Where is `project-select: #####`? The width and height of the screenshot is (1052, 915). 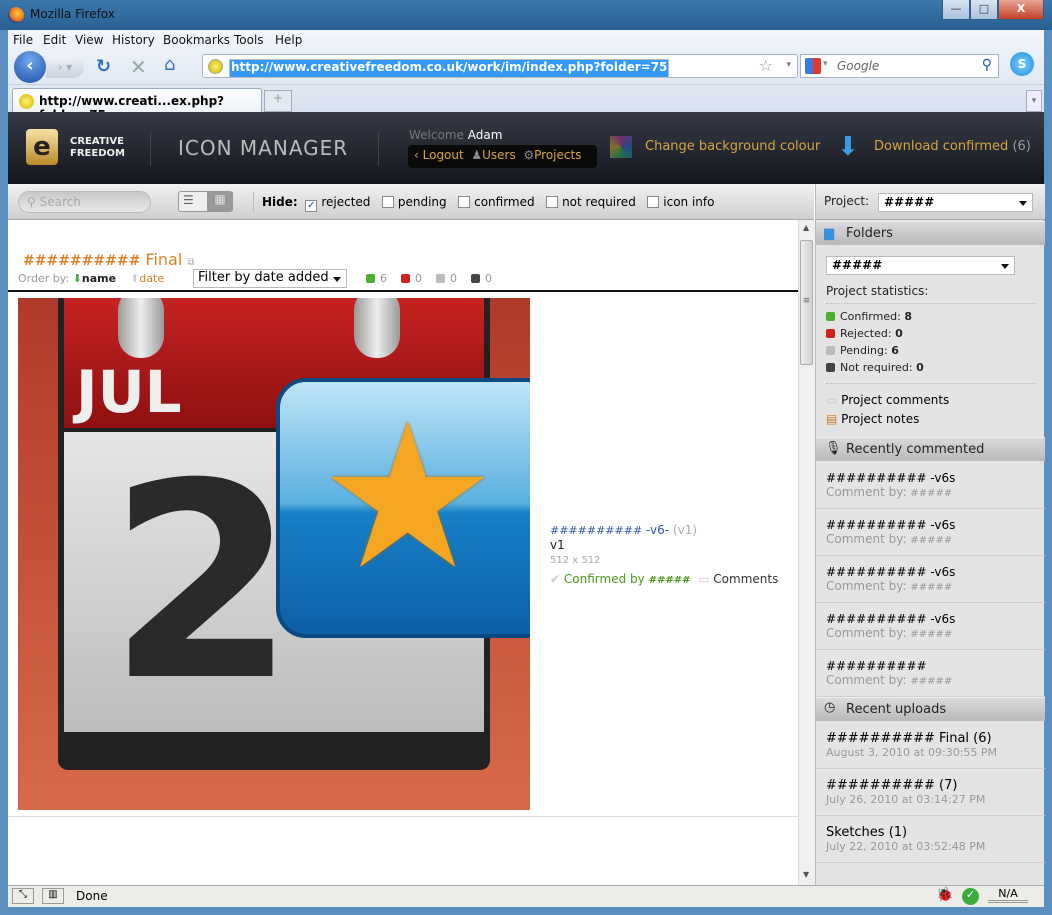 project-select: ##### is located at coordinates (955, 202).